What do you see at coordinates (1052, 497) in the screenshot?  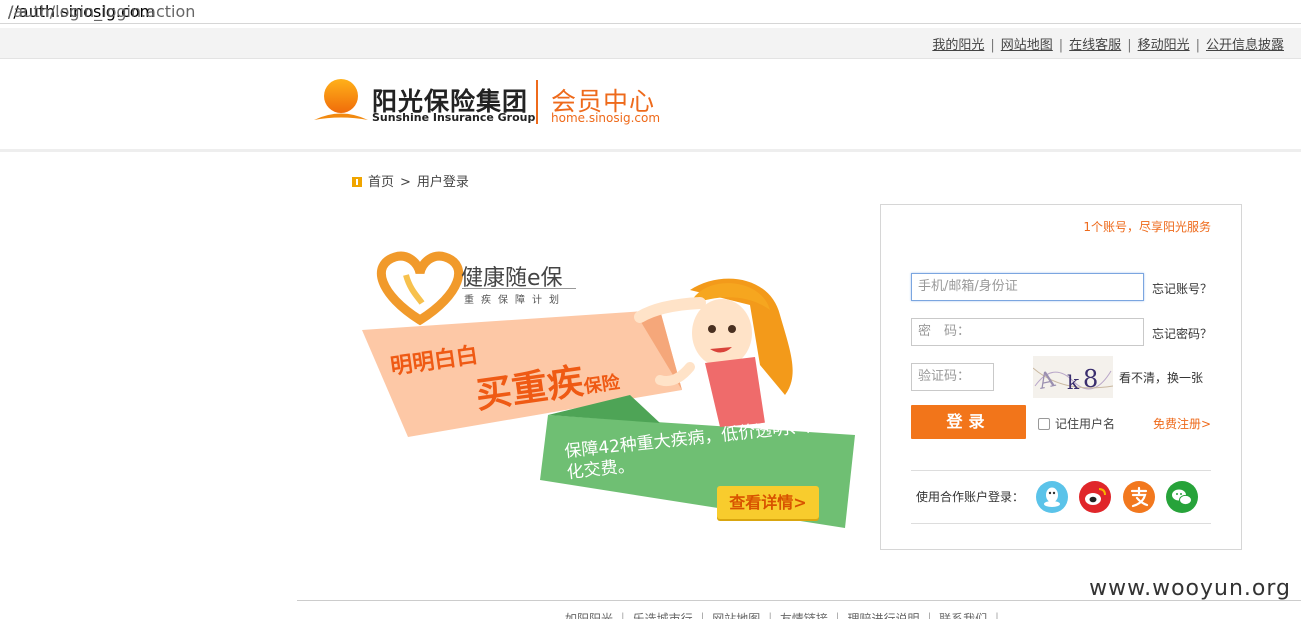 I see `qq-login-icon` at bounding box center [1052, 497].